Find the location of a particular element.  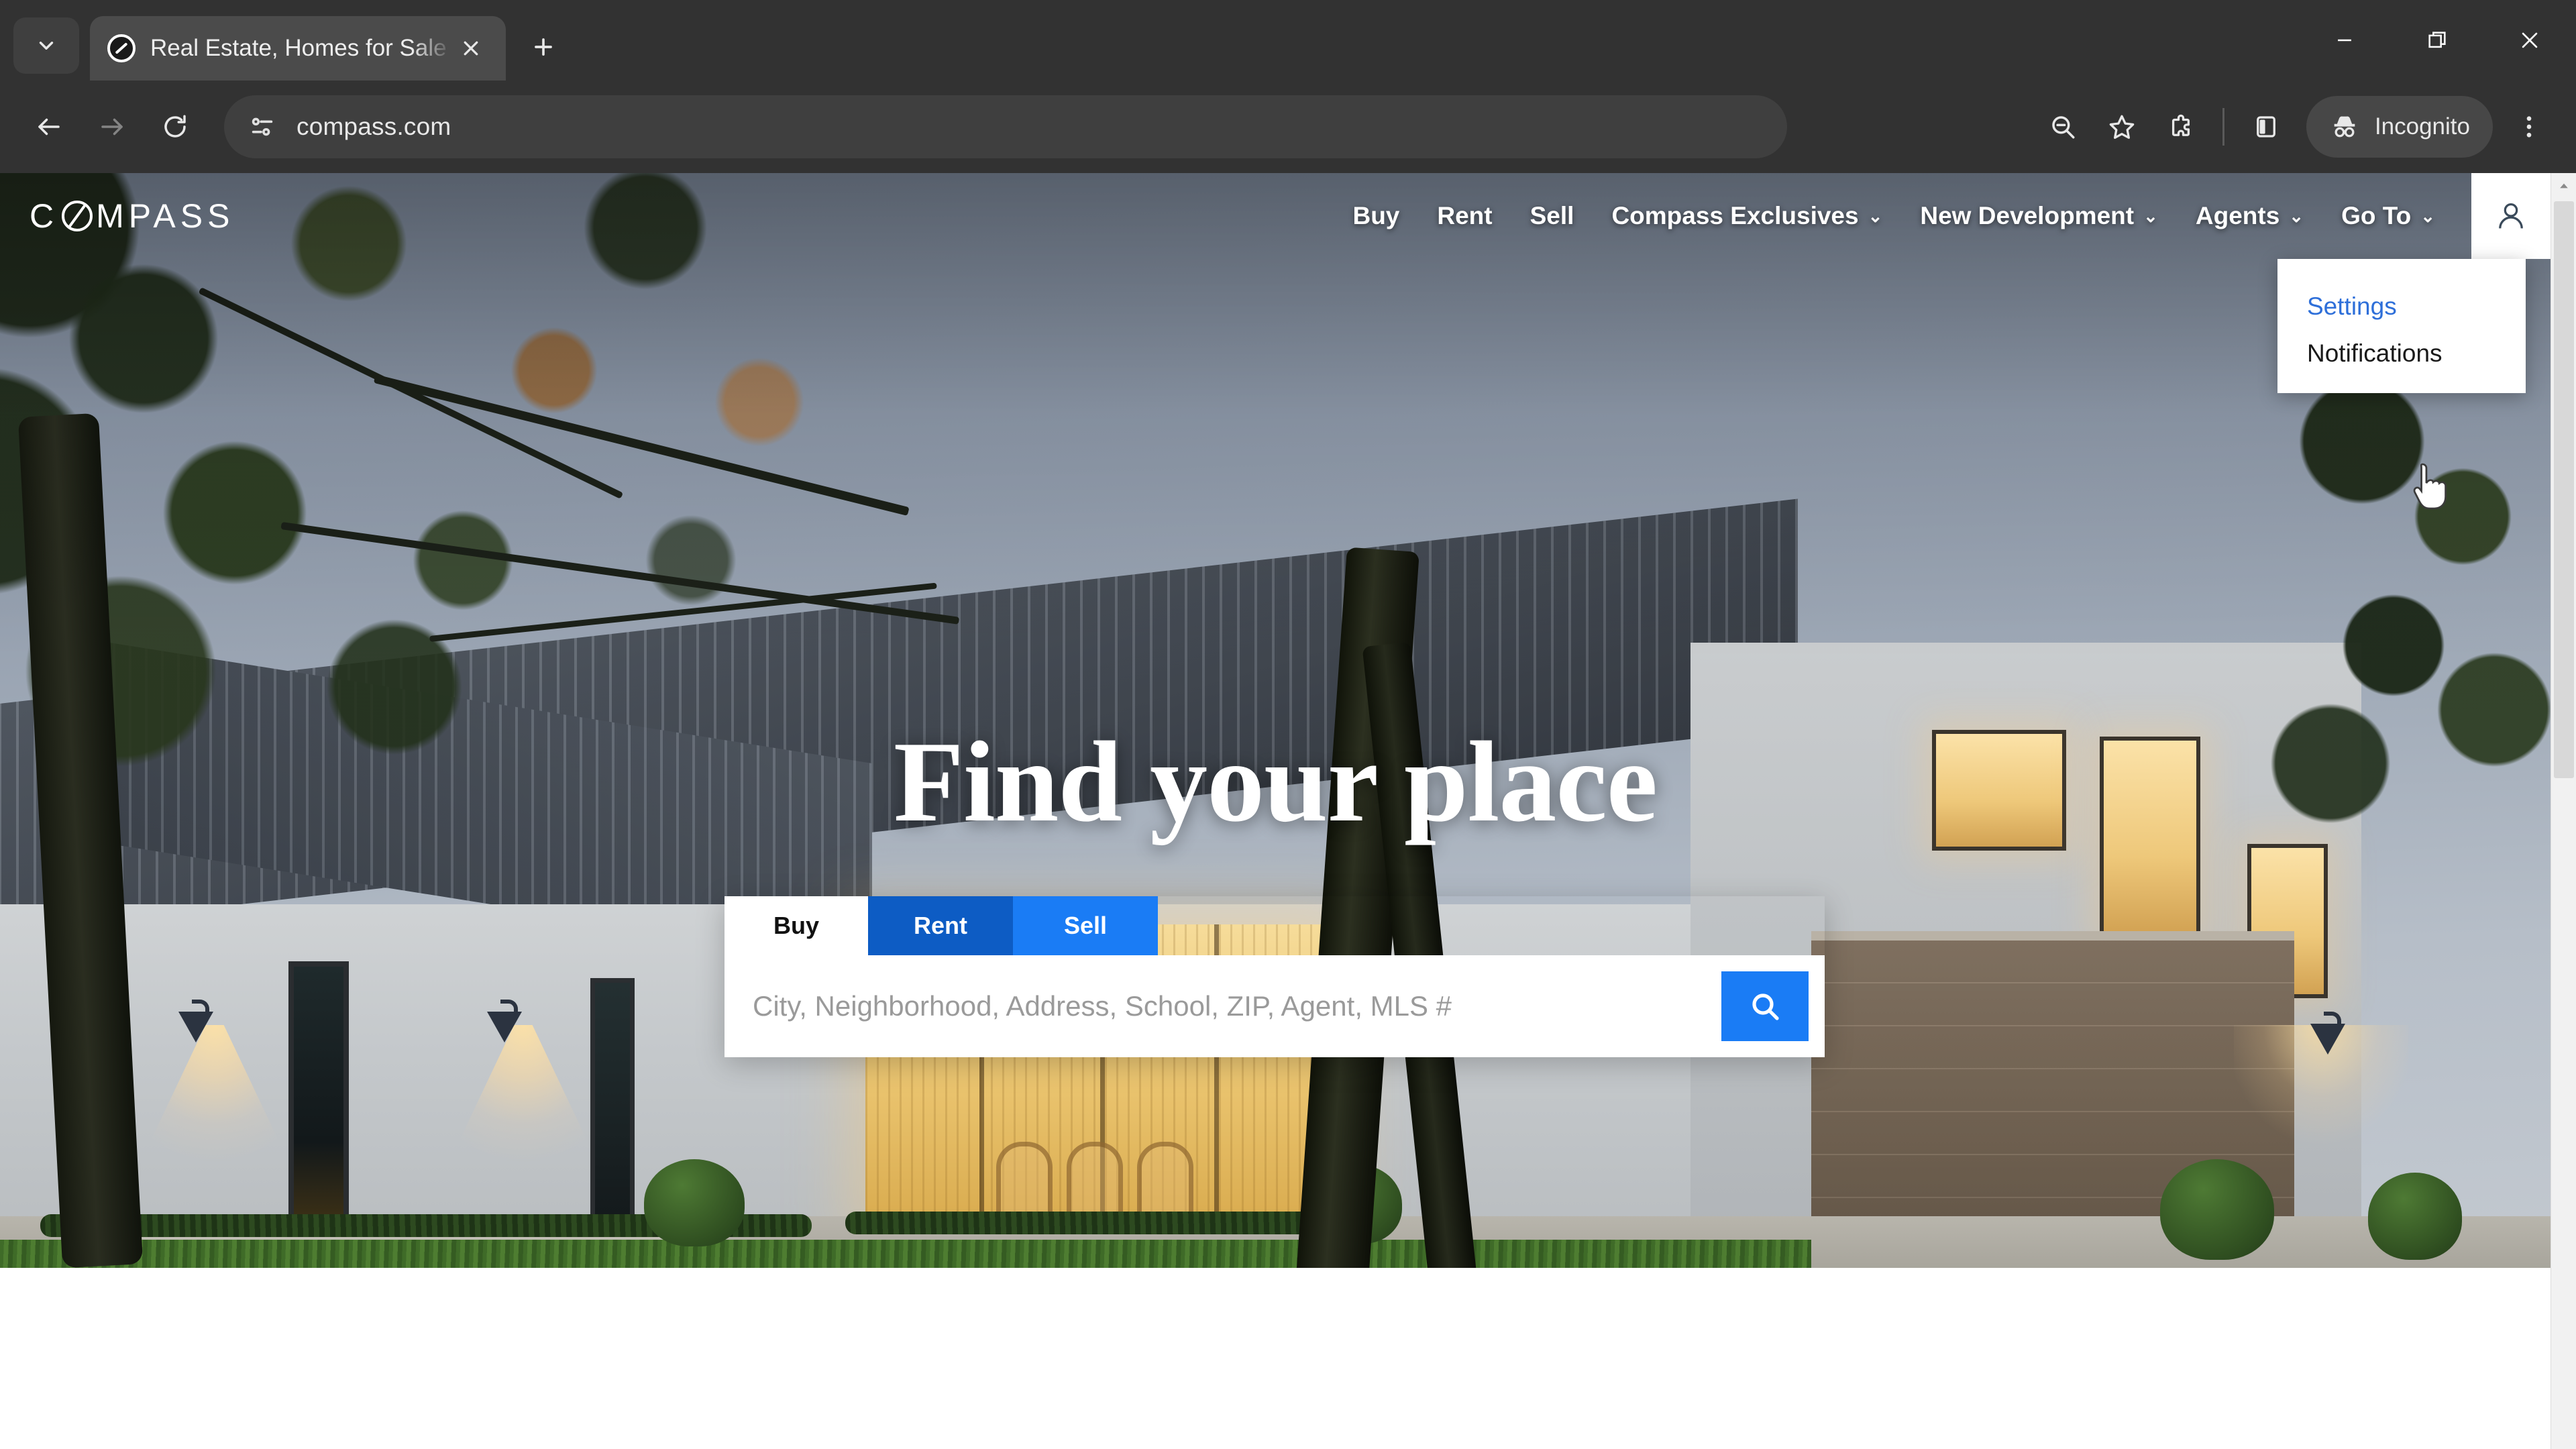

tab-strip: Real Estate, Homes for Sale & A is located at coordinates (1288, 40).